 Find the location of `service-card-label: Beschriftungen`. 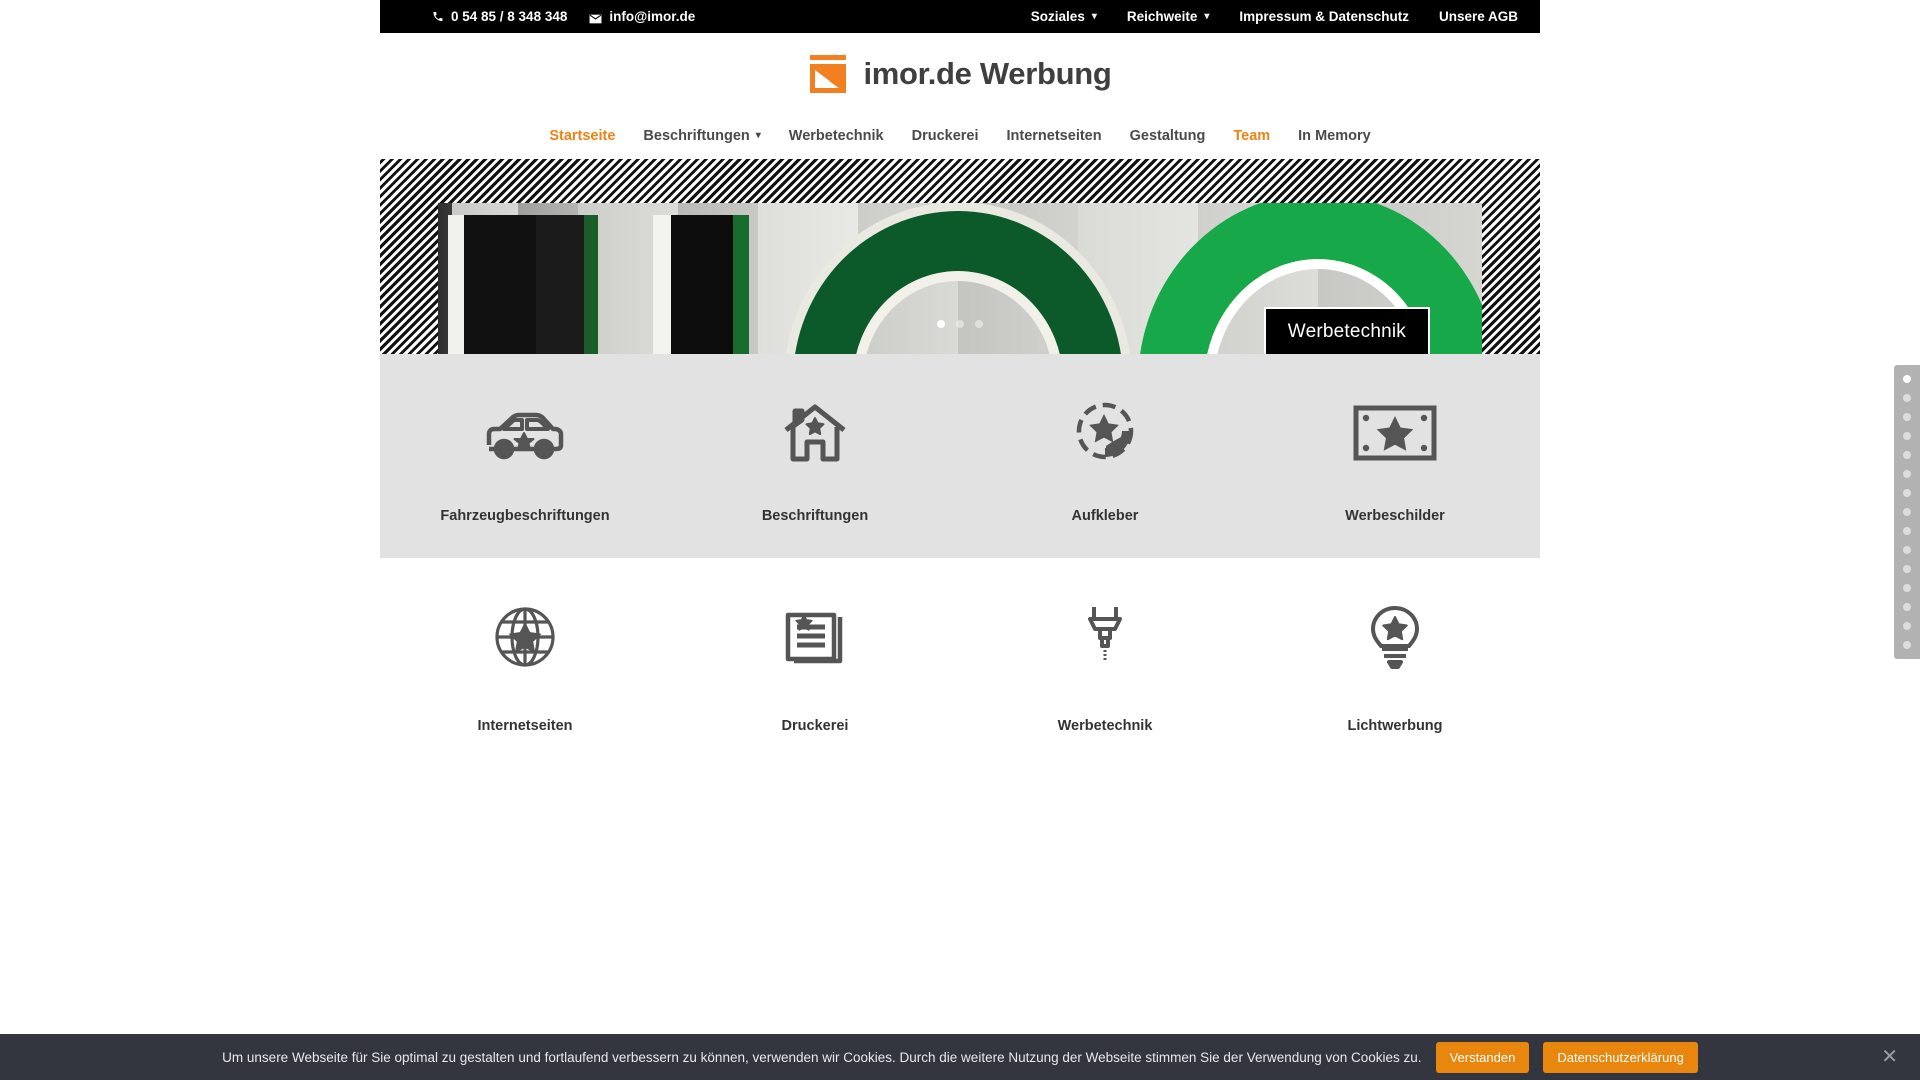

service-card-label: Beschriftungen is located at coordinates (815, 516).